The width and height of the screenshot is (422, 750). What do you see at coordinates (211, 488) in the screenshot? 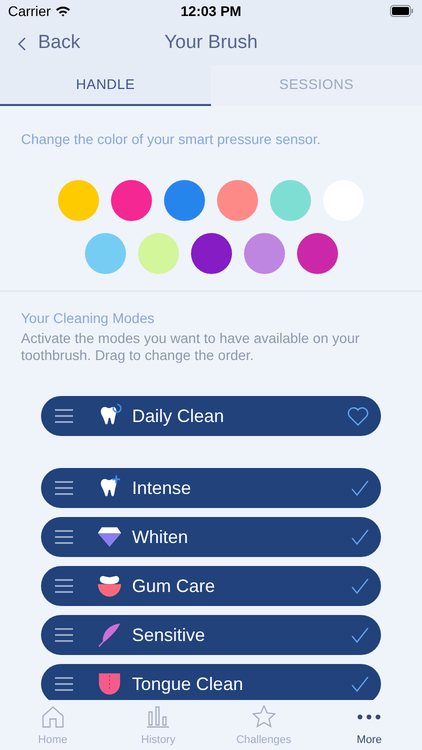
I see `mode-row: Intense` at bounding box center [211, 488].